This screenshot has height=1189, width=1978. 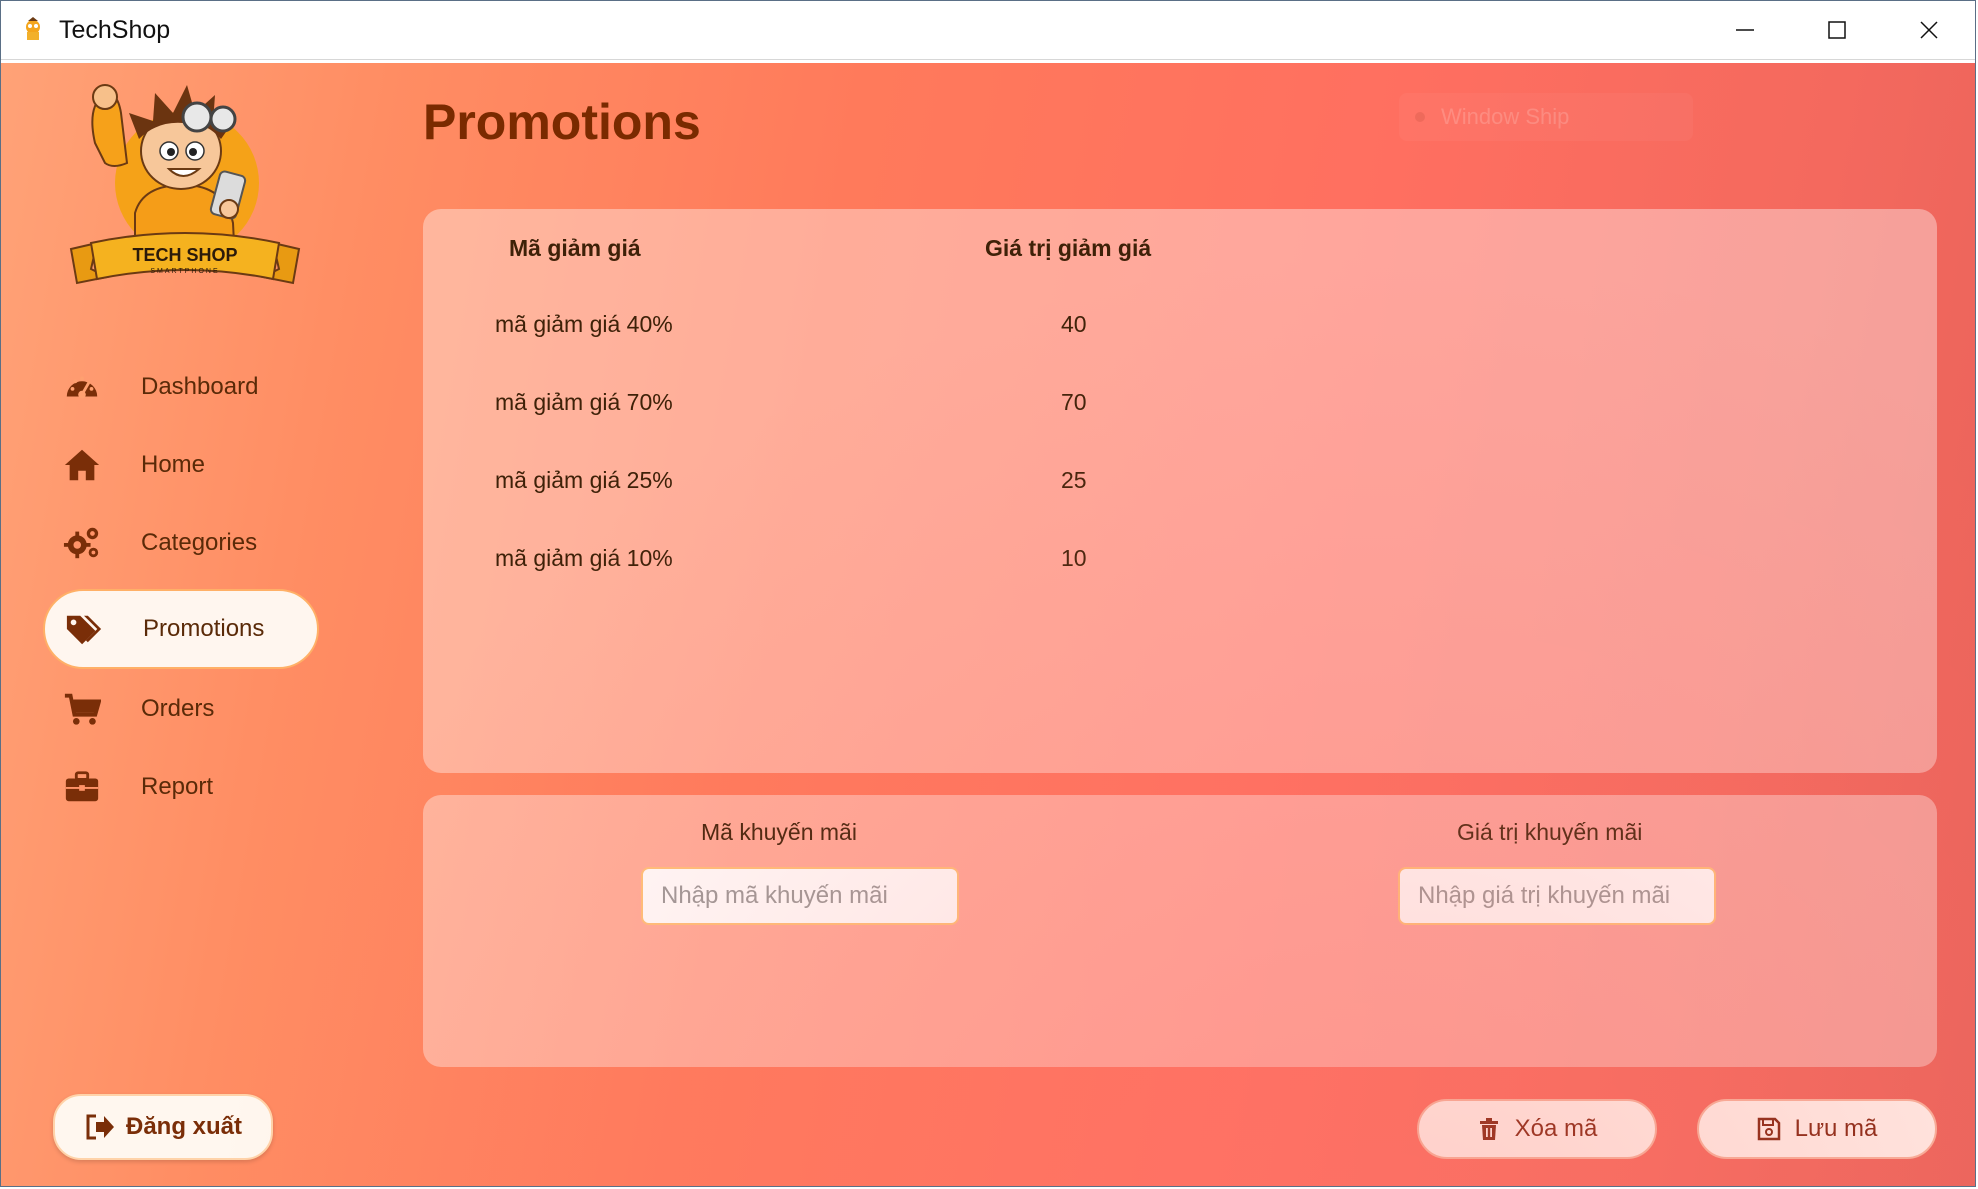 I want to click on cell-value: 40, so click(x=1074, y=324).